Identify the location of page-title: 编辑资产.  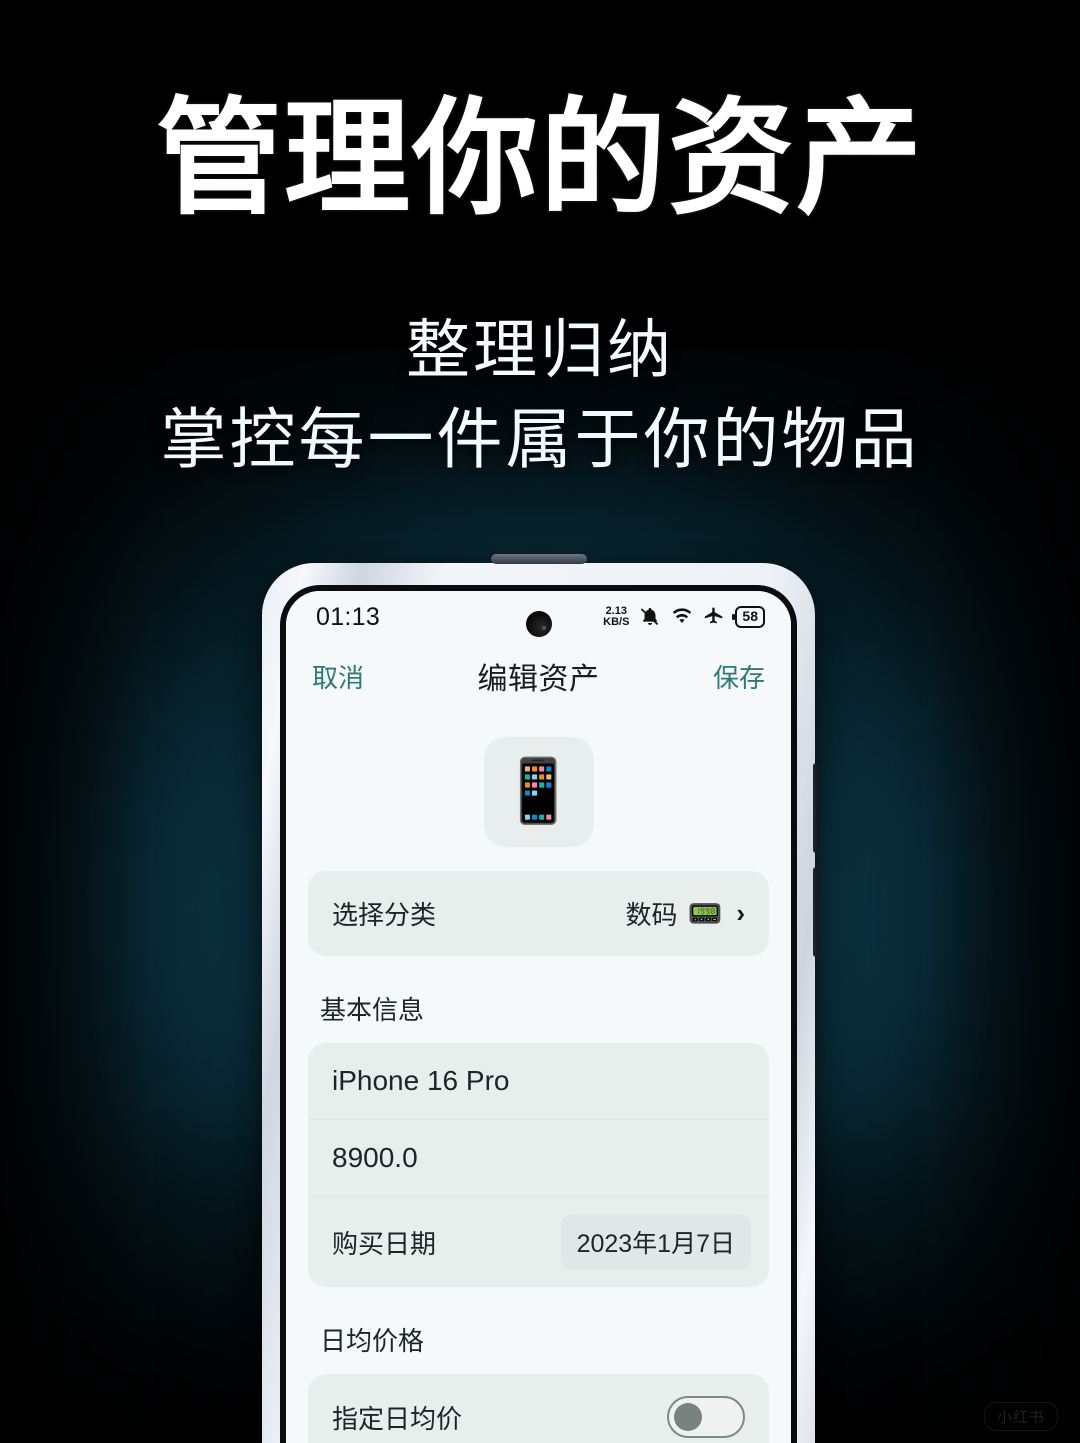
(538, 679).